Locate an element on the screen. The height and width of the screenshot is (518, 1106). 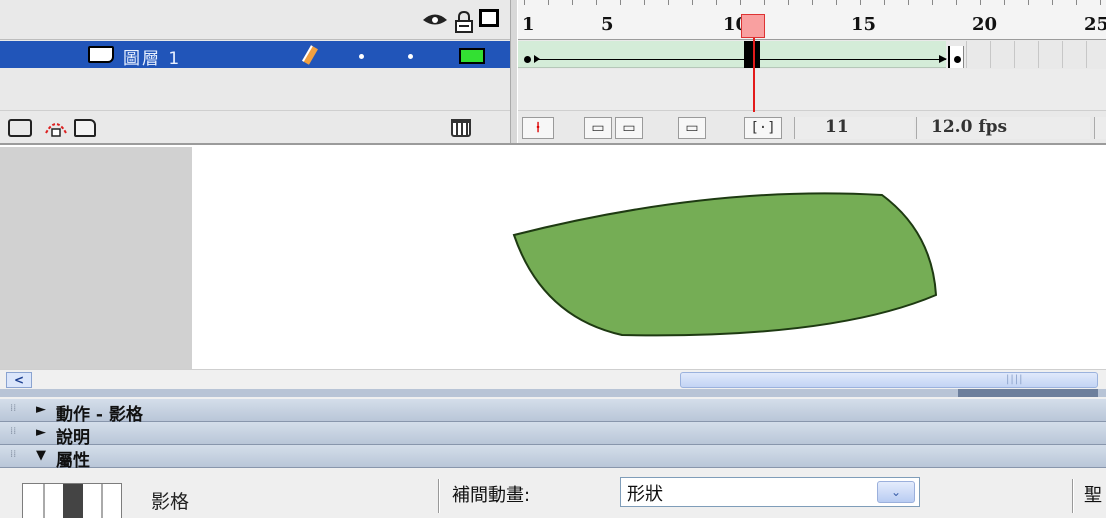
onion-skin-outlines-button: ▭ is located at coordinates (629, 128).